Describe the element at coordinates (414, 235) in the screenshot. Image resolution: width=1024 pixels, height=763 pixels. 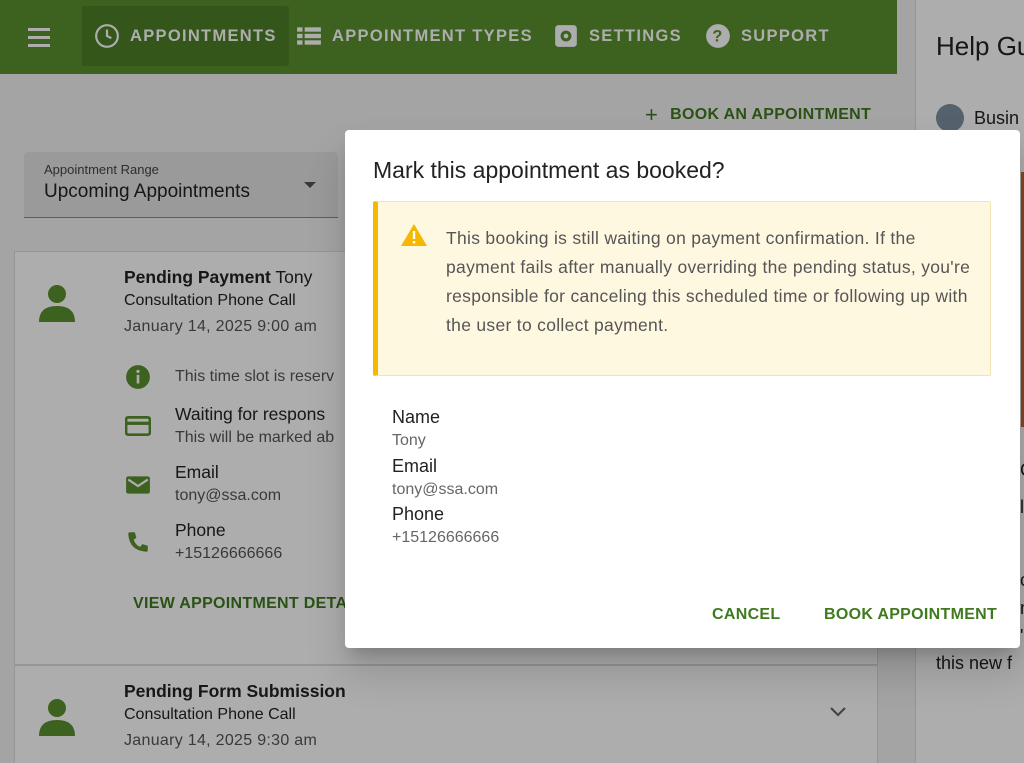
I see `warning-icon` at that location.